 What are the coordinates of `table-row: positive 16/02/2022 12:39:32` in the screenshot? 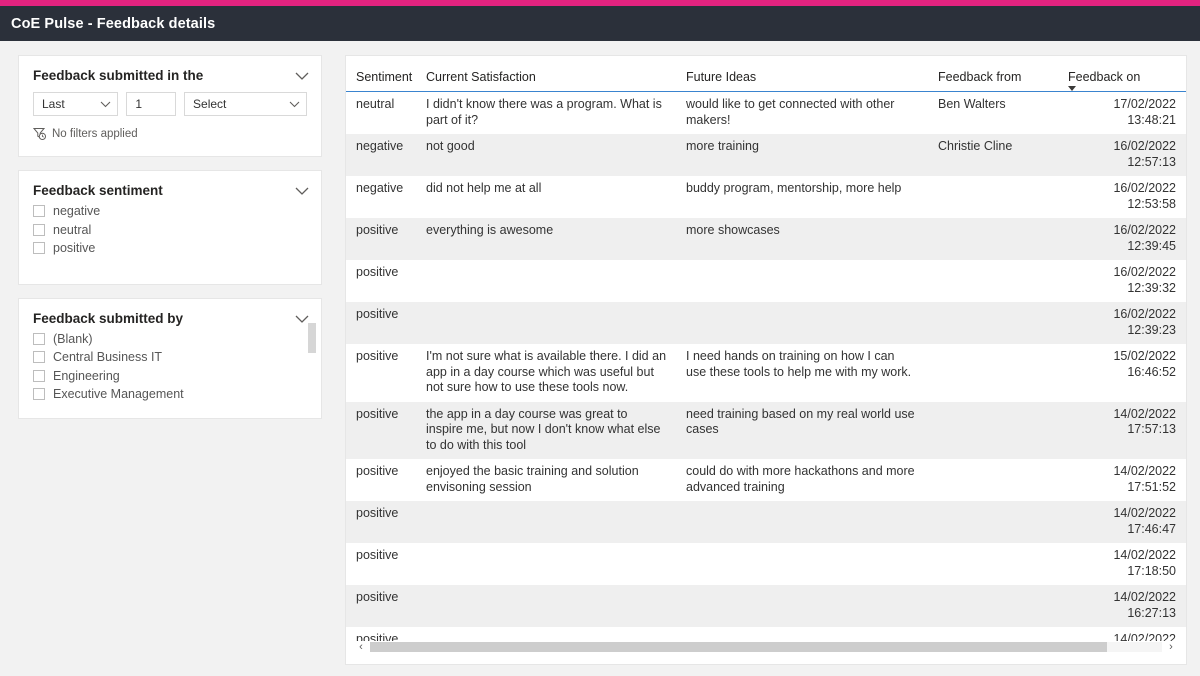 It's located at (766, 281).